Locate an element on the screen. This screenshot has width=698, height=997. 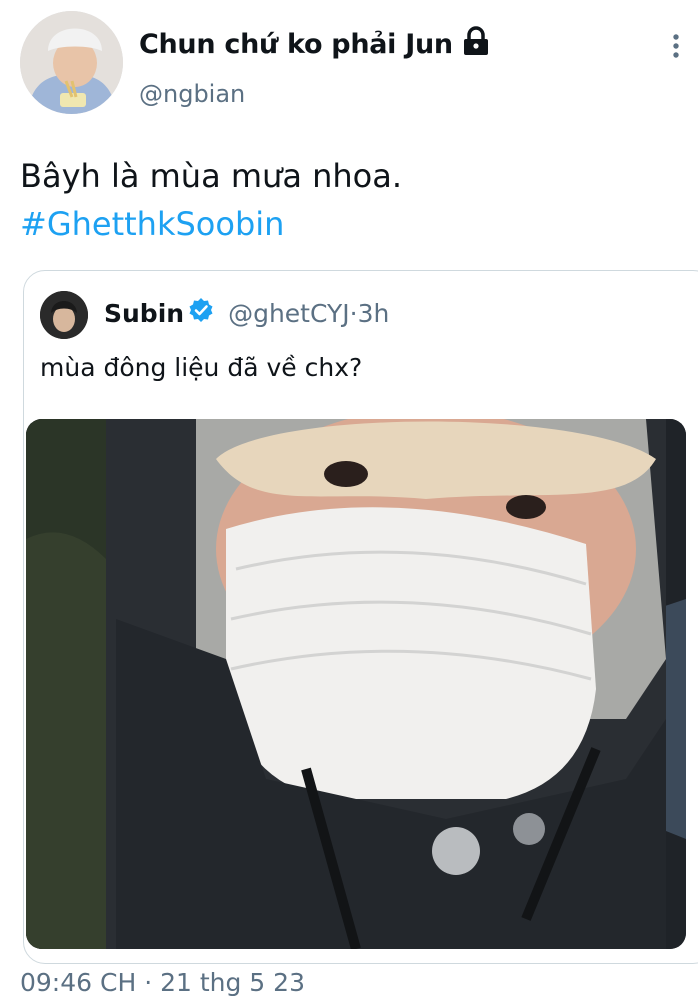
tweet-text-line: Bâyh là mùa mưa nhoa. is located at coordinates (211, 176).